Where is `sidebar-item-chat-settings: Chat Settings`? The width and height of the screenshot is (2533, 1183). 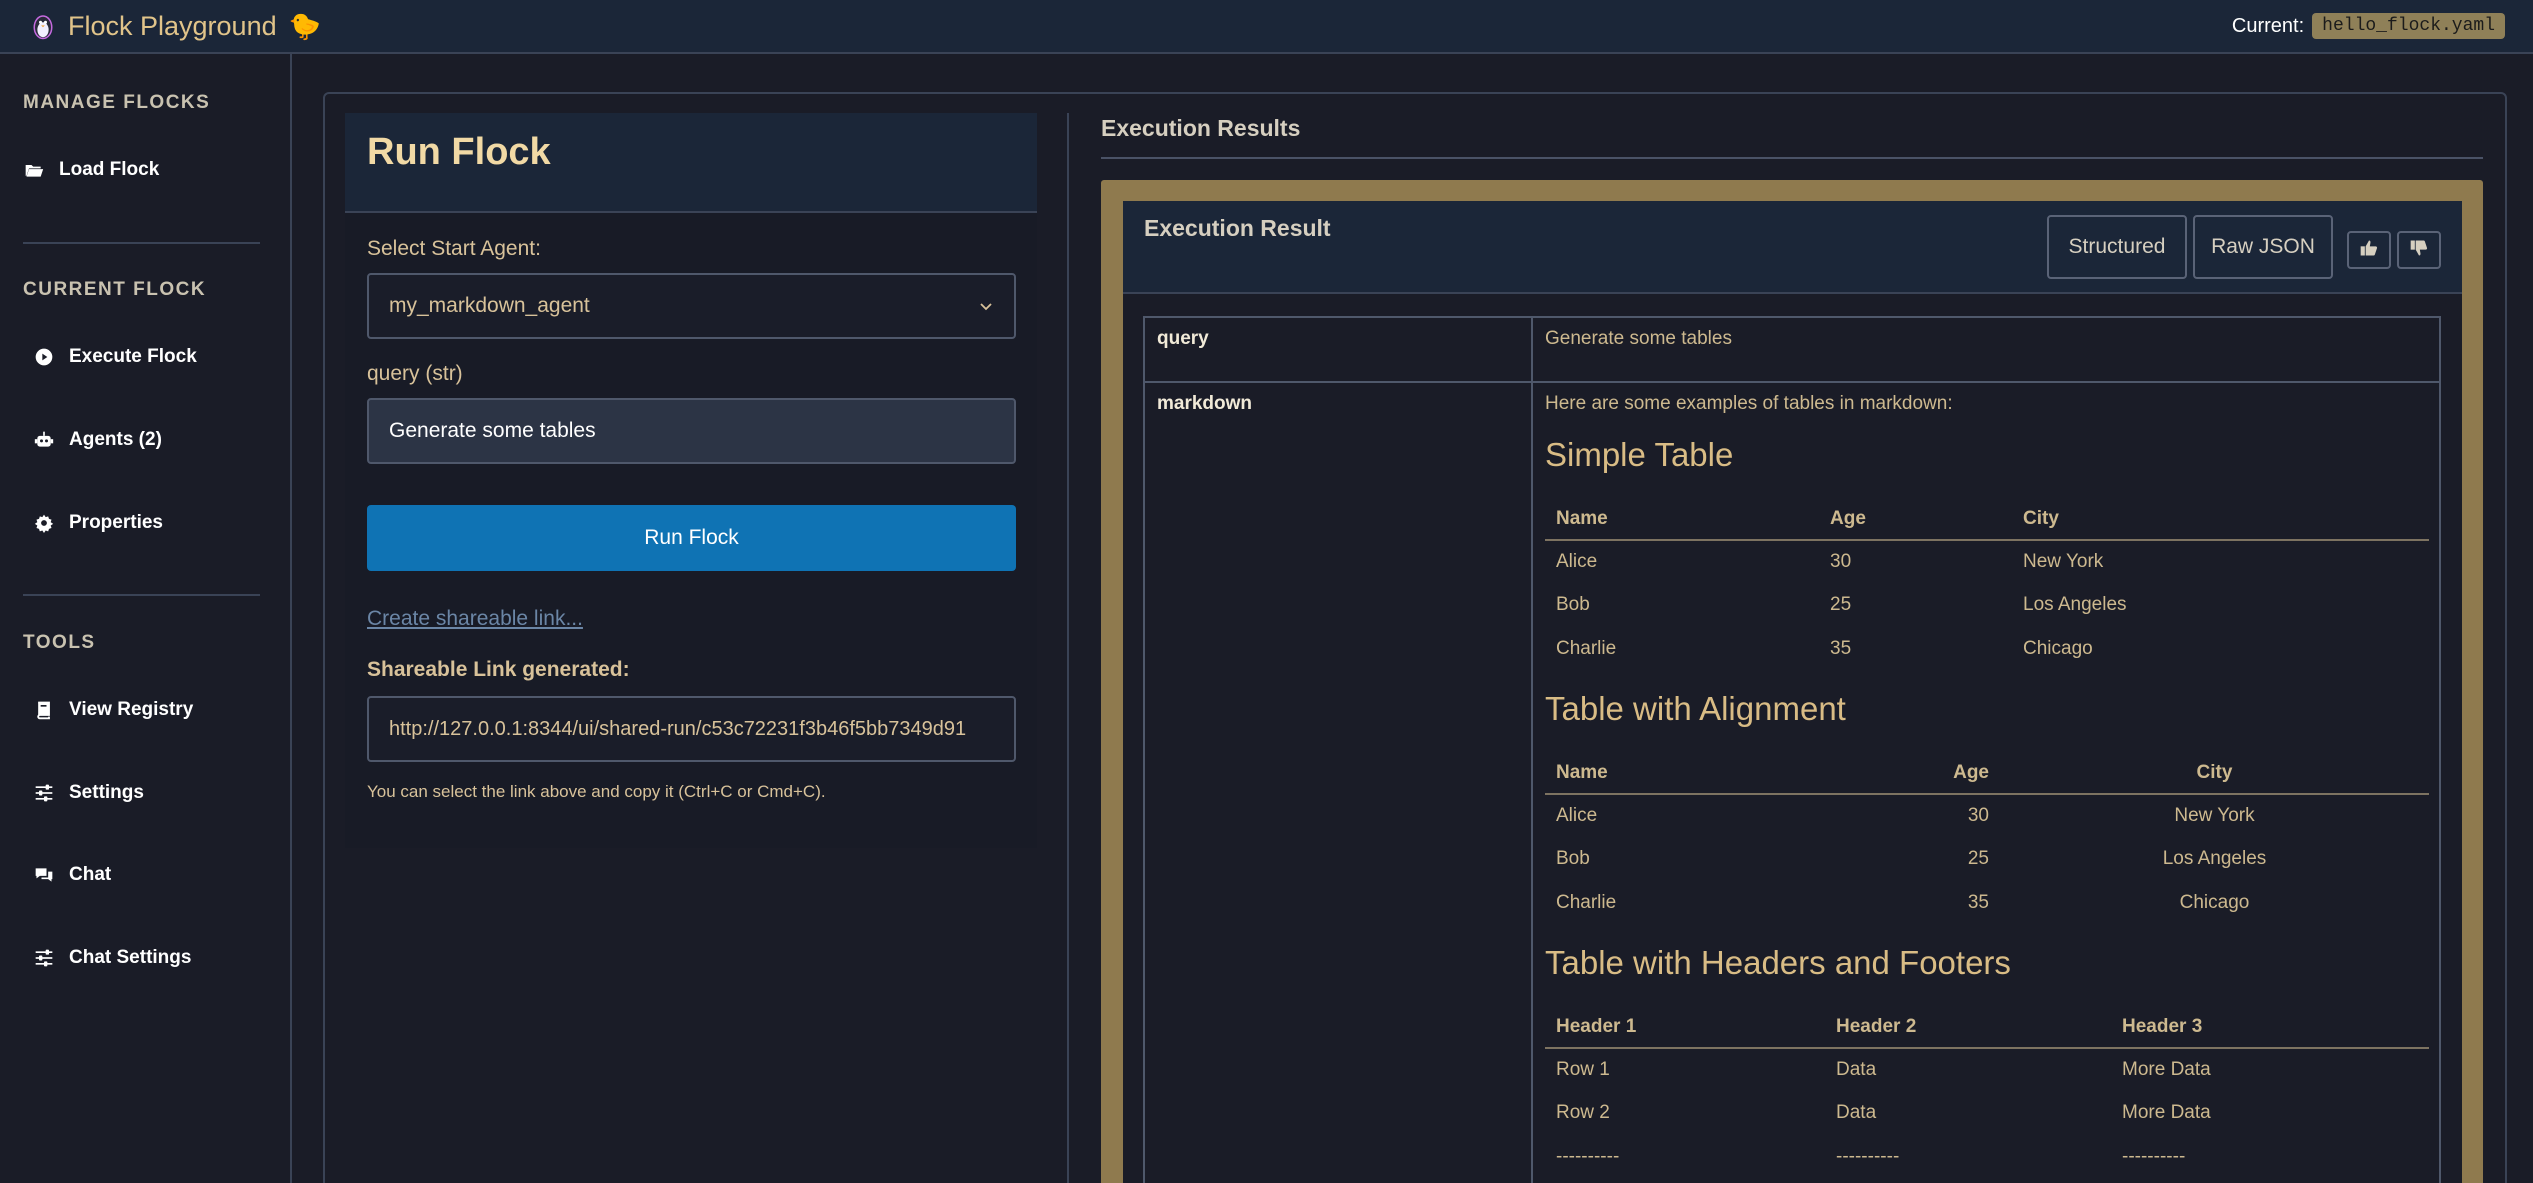
sidebar-item-chat-settings: Chat Settings is located at coordinates (112, 958).